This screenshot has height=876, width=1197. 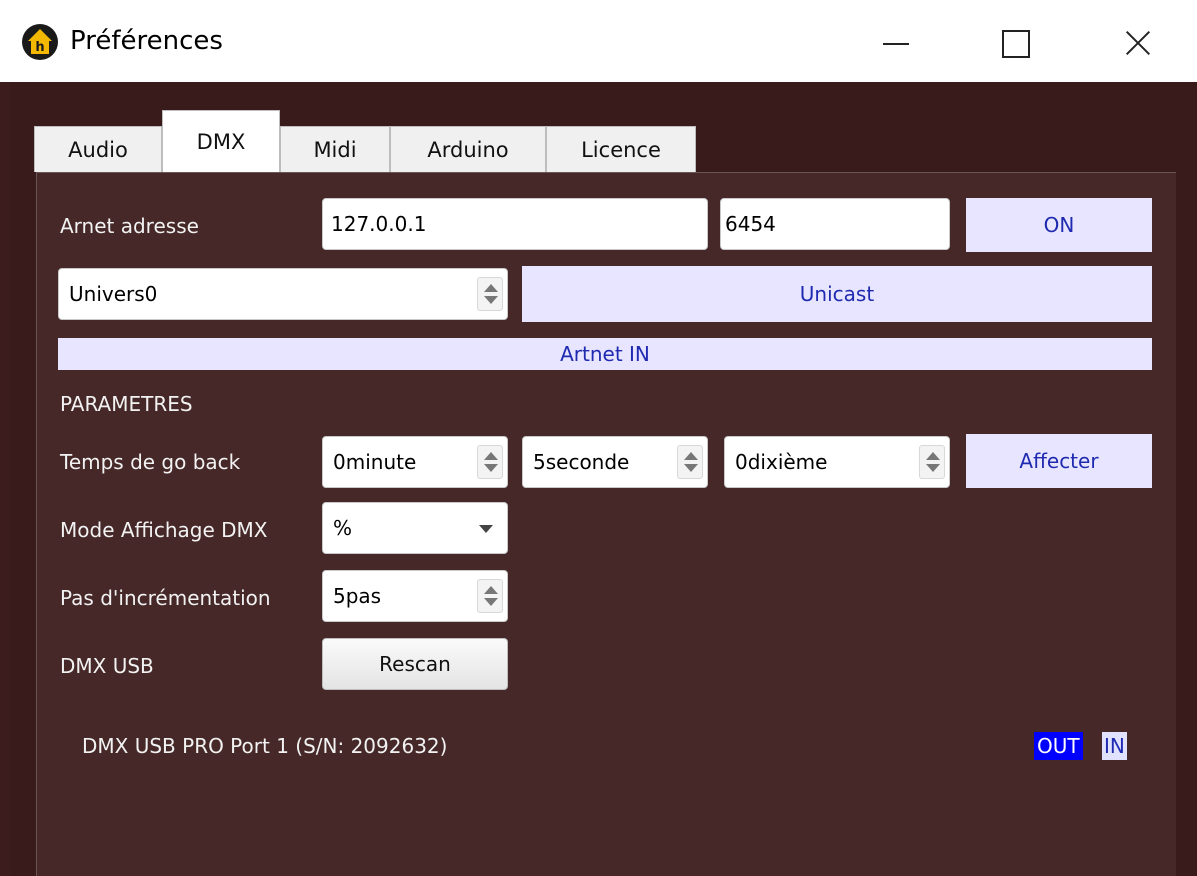 What do you see at coordinates (468, 149) in the screenshot?
I see `tab-arduino: Arduino` at bounding box center [468, 149].